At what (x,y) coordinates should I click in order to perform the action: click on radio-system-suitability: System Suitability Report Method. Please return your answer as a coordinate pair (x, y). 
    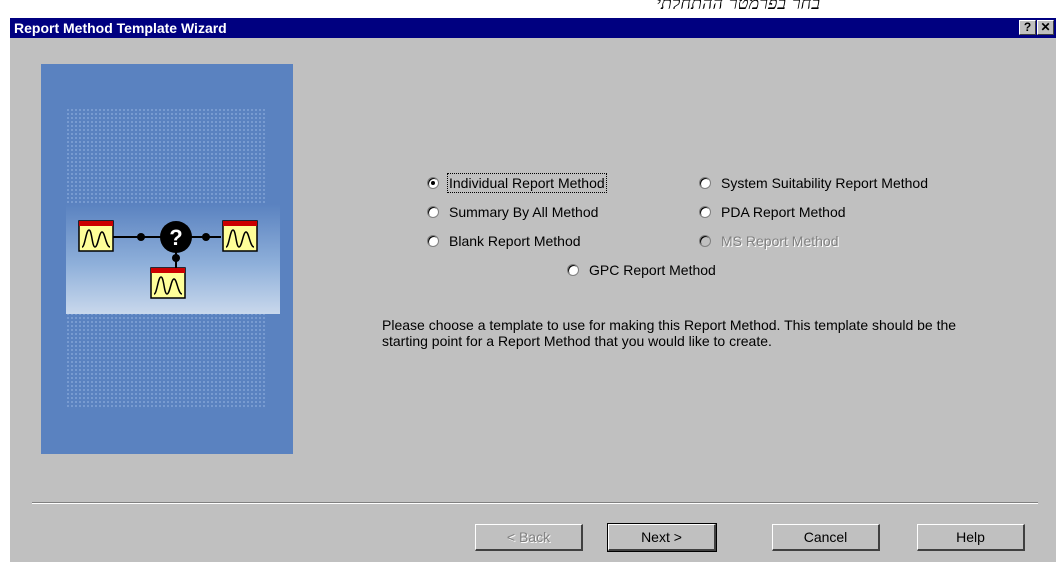
    Looking at the image, I should click on (813, 183).